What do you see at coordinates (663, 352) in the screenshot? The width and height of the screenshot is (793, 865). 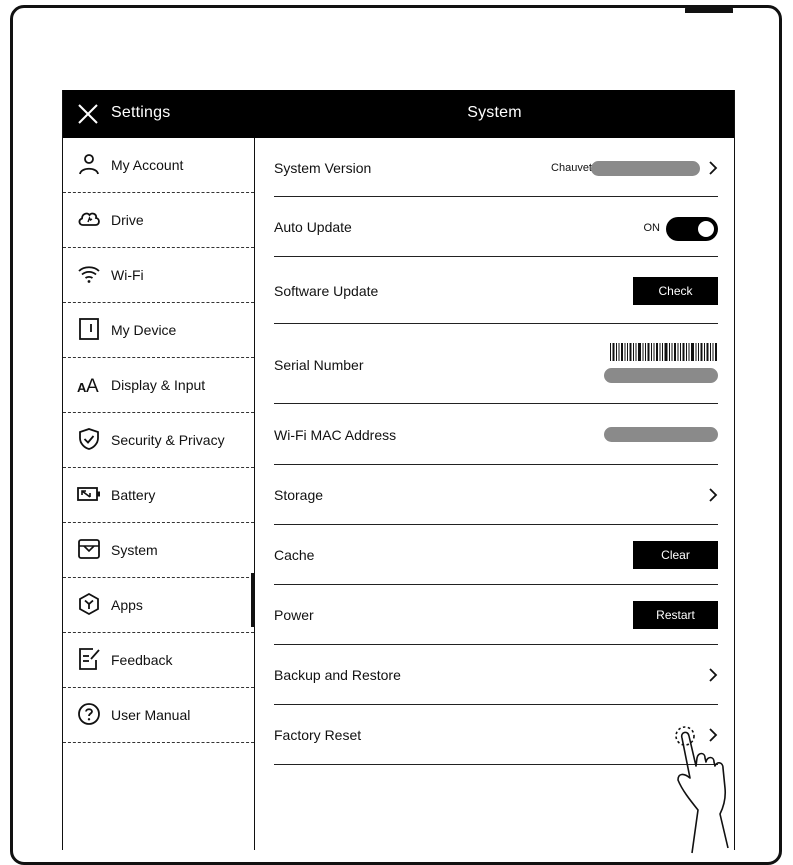 I see `barcode-icon` at bounding box center [663, 352].